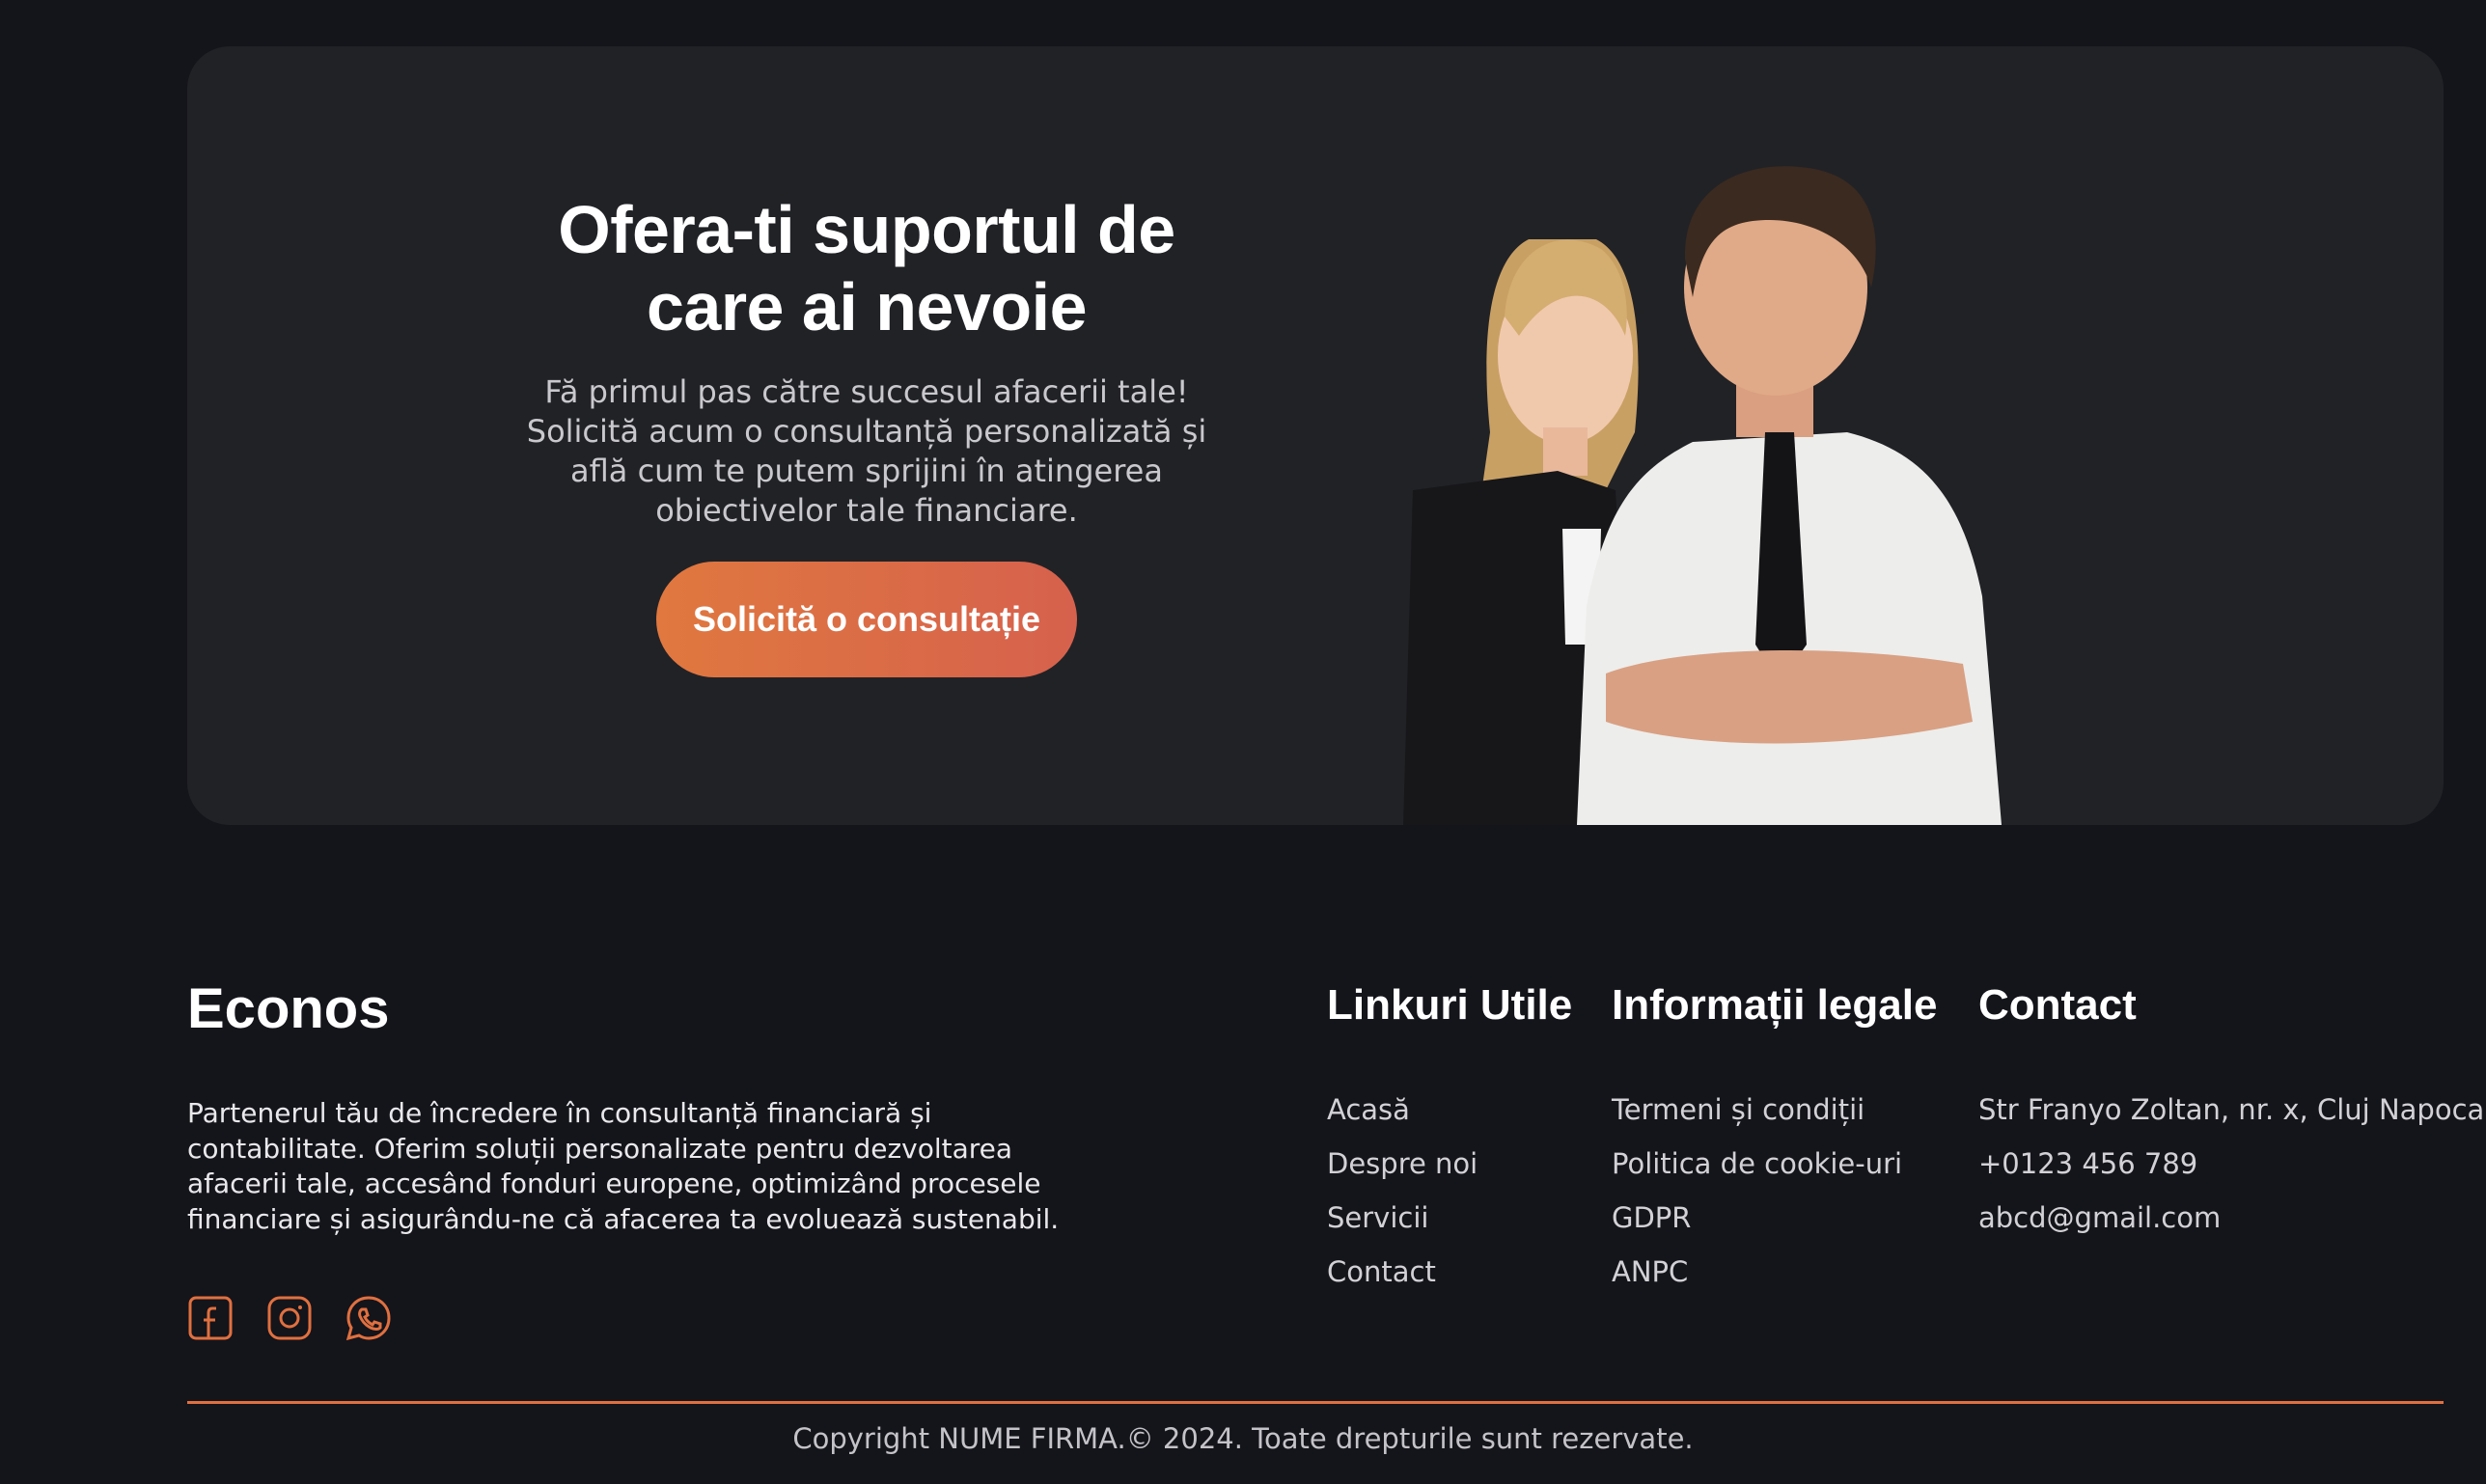 The image size is (2486, 1484). What do you see at coordinates (2058, 1005) in the screenshot?
I see `contact-title: Contact` at bounding box center [2058, 1005].